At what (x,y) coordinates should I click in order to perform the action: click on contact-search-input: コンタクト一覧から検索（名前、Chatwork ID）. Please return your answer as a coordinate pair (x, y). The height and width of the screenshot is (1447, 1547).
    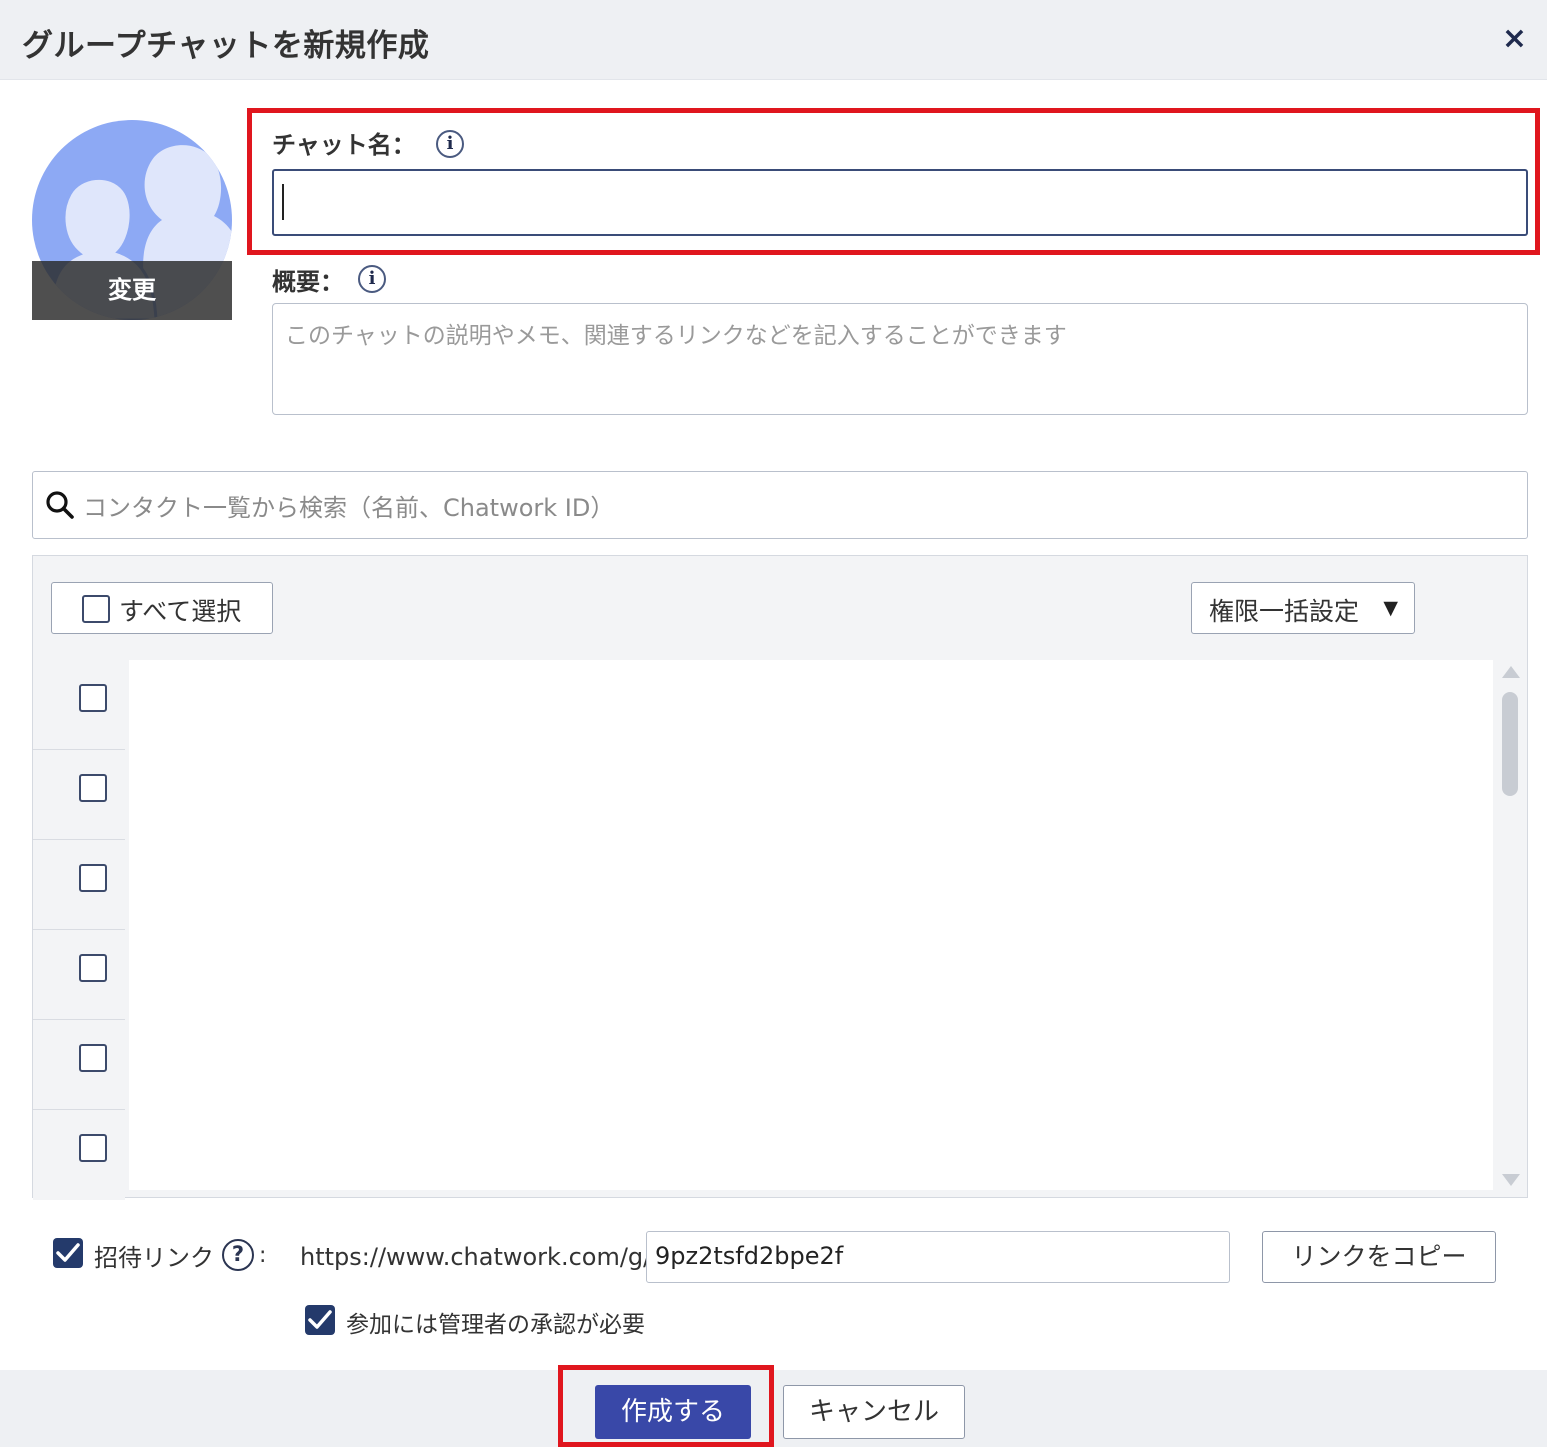
    Looking at the image, I should click on (780, 505).